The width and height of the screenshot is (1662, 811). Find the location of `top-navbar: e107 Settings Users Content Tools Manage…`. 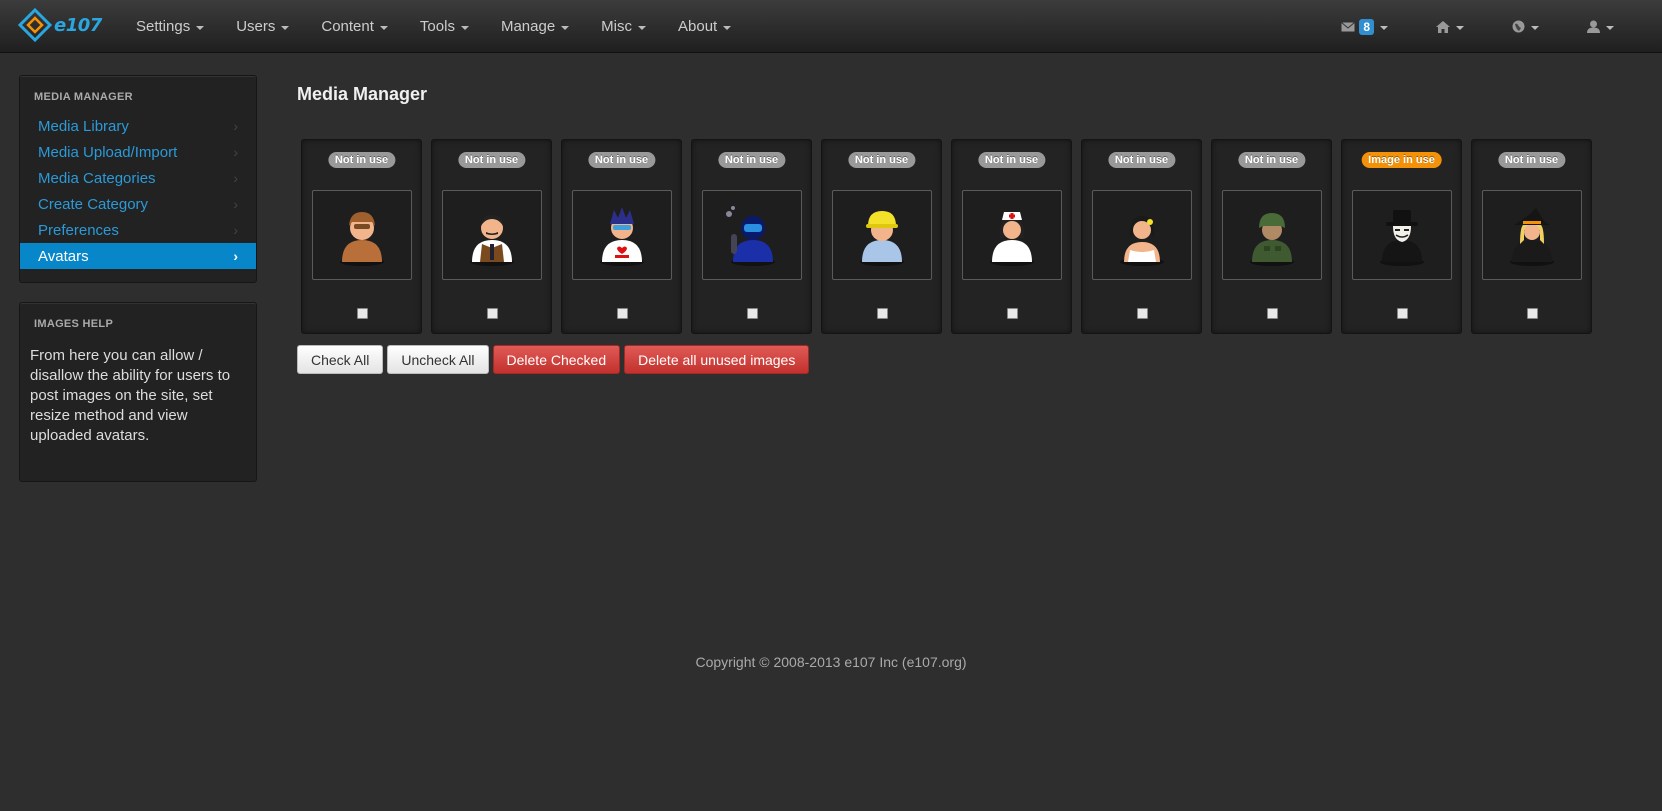

top-navbar: e107 Settings Users Content Tools Manage… is located at coordinates (831, 26).